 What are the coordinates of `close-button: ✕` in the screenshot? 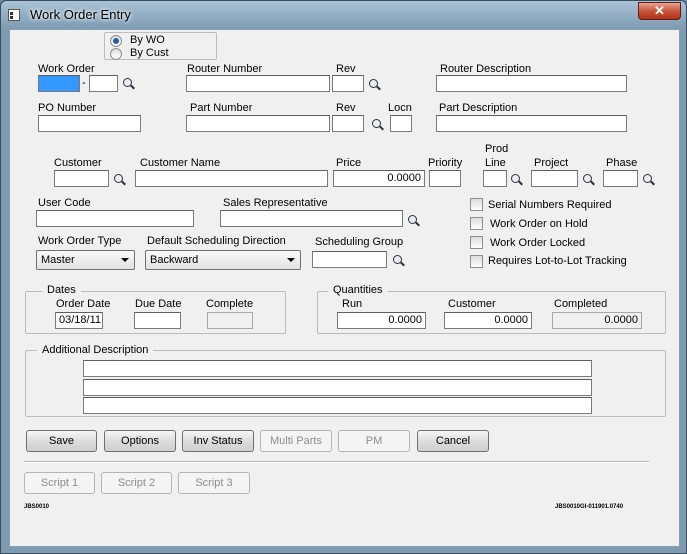 It's located at (659, 11).